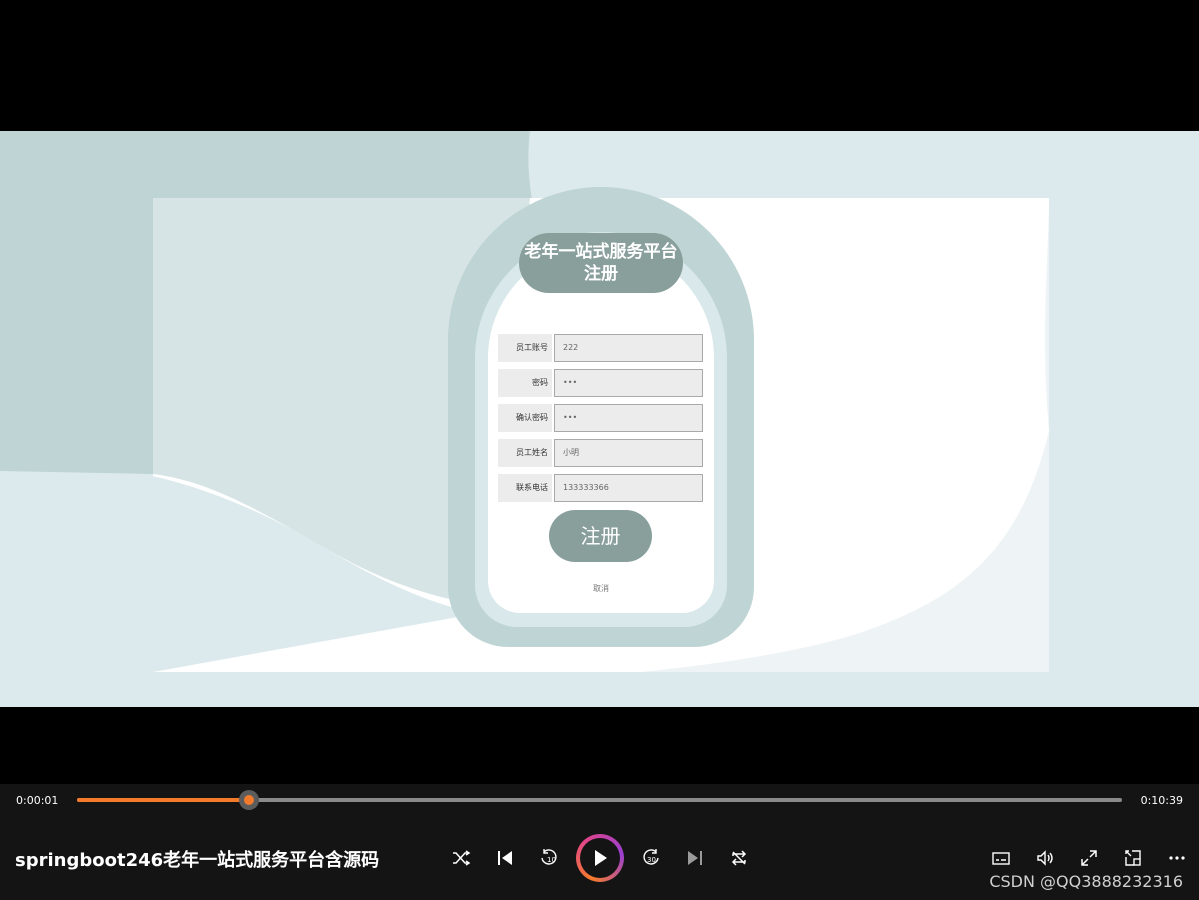 Image resolution: width=1199 pixels, height=900 pixels. What do you see at coordinates (1177, 858) in the screenshot?
I see `more-icon` at bounding box center [1177, 858].